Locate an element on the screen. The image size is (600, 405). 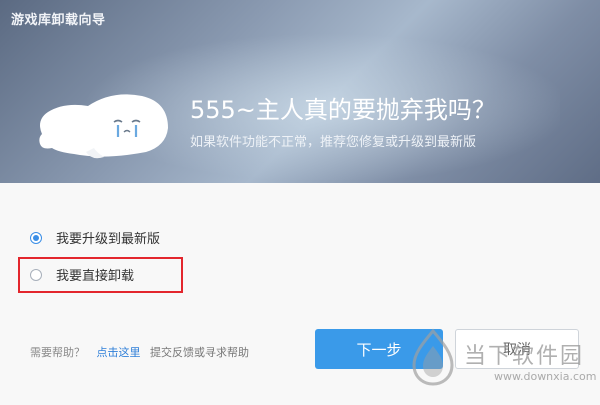
cancel-button: 取消 is located at coordinates (517, 349).